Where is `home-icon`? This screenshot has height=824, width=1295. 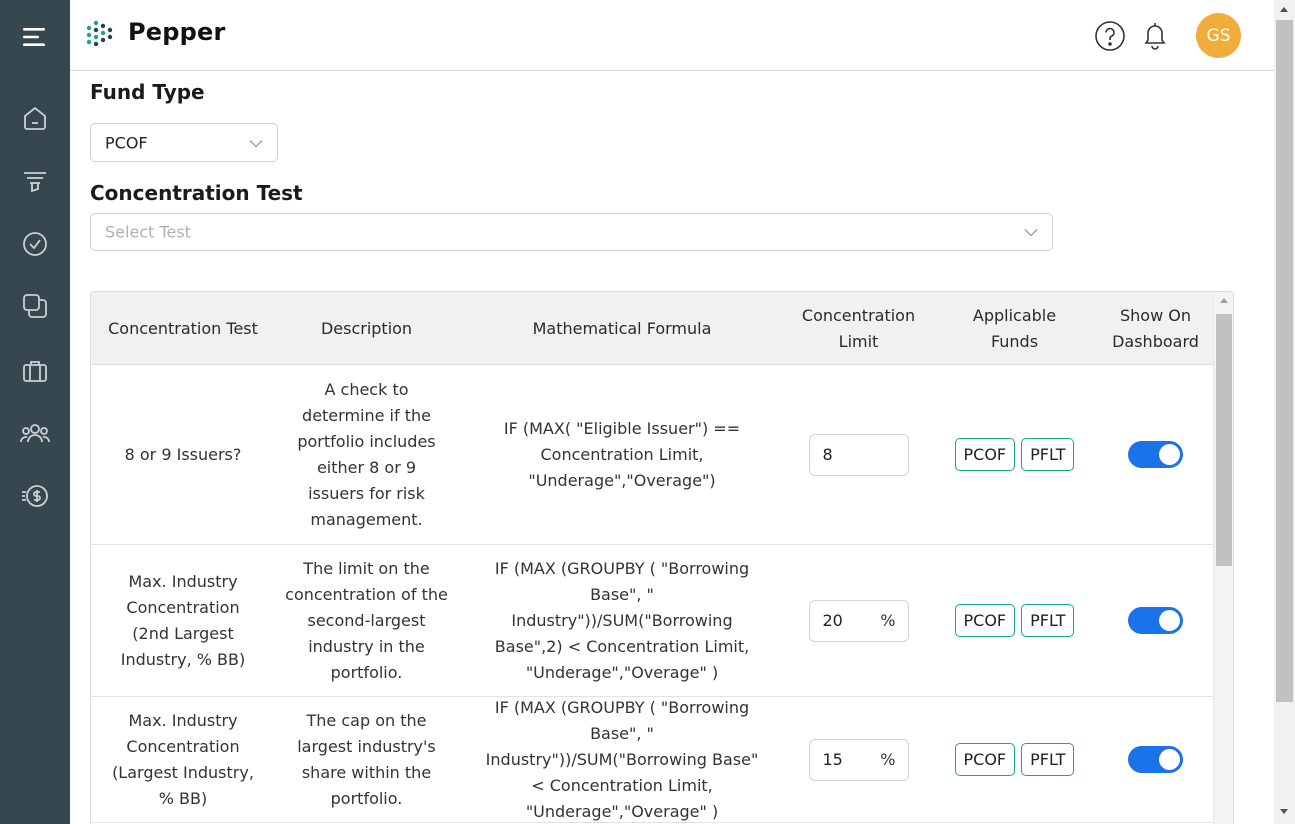
home-icon is located at coordinates (35, 118).